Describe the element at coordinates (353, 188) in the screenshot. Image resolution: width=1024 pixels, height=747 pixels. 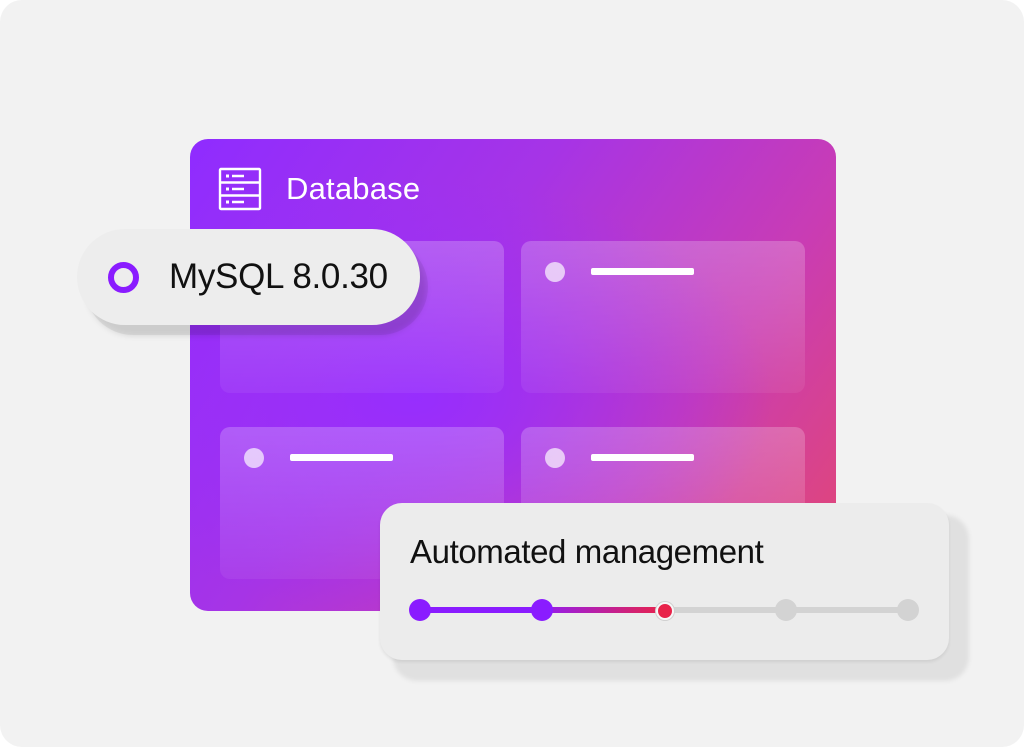
I see `database-title: Database` at that location.